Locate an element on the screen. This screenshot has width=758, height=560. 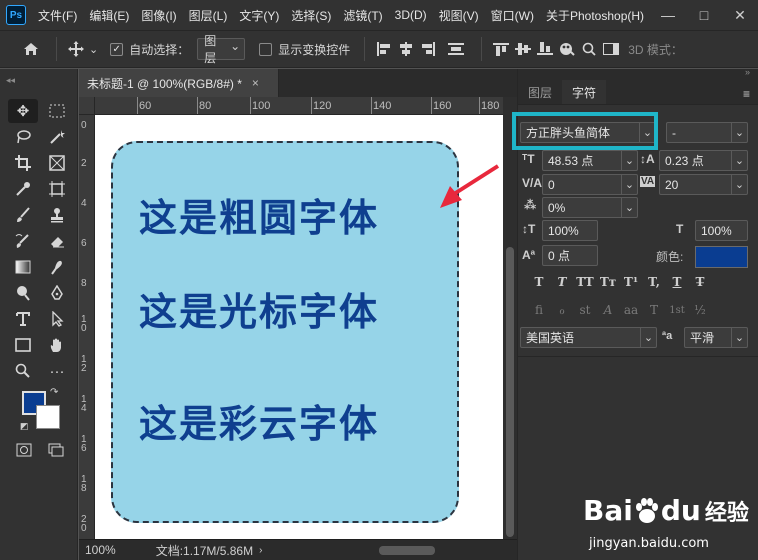
collapse-arrows-icon: ◂◂ is located at coordinates (10, 80).